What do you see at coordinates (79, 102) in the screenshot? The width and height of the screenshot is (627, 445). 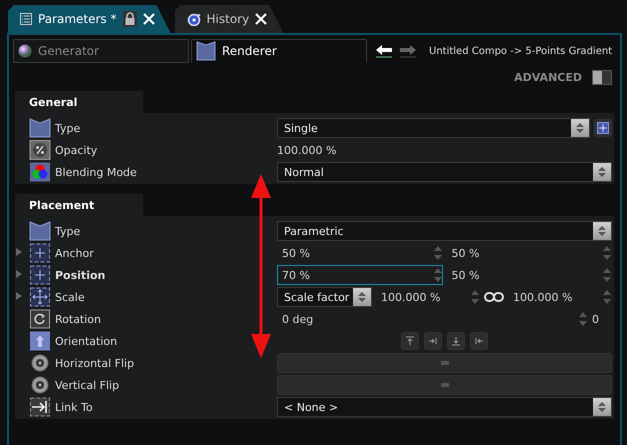 I see `section-header: General` at bounding box center [79, 102].